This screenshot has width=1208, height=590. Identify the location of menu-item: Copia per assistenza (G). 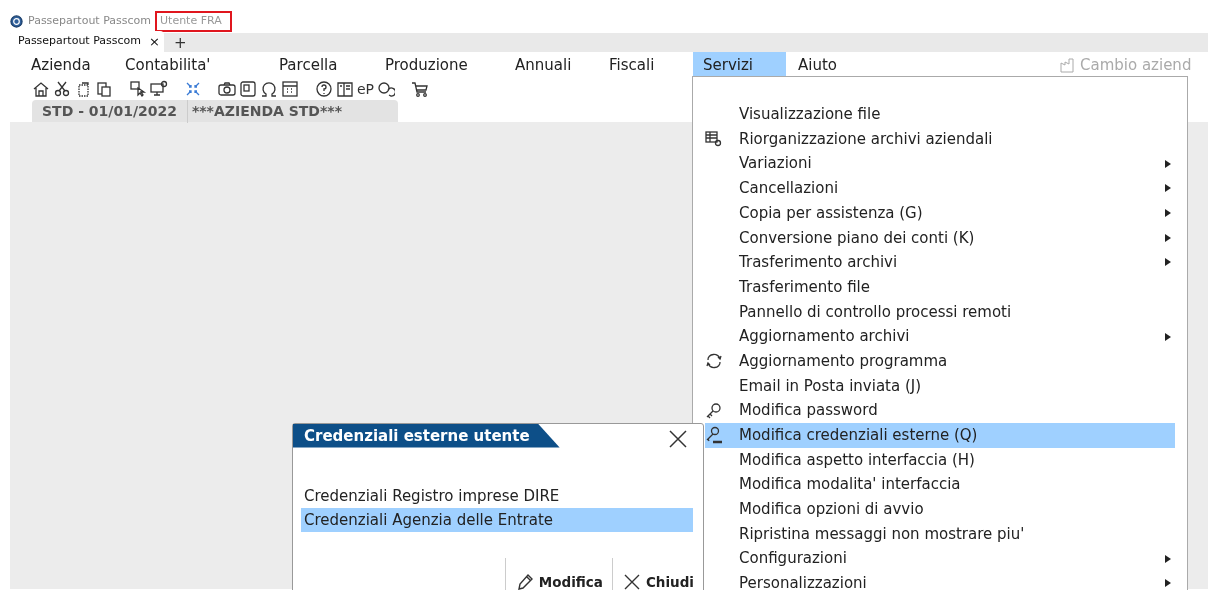
(940, 213).